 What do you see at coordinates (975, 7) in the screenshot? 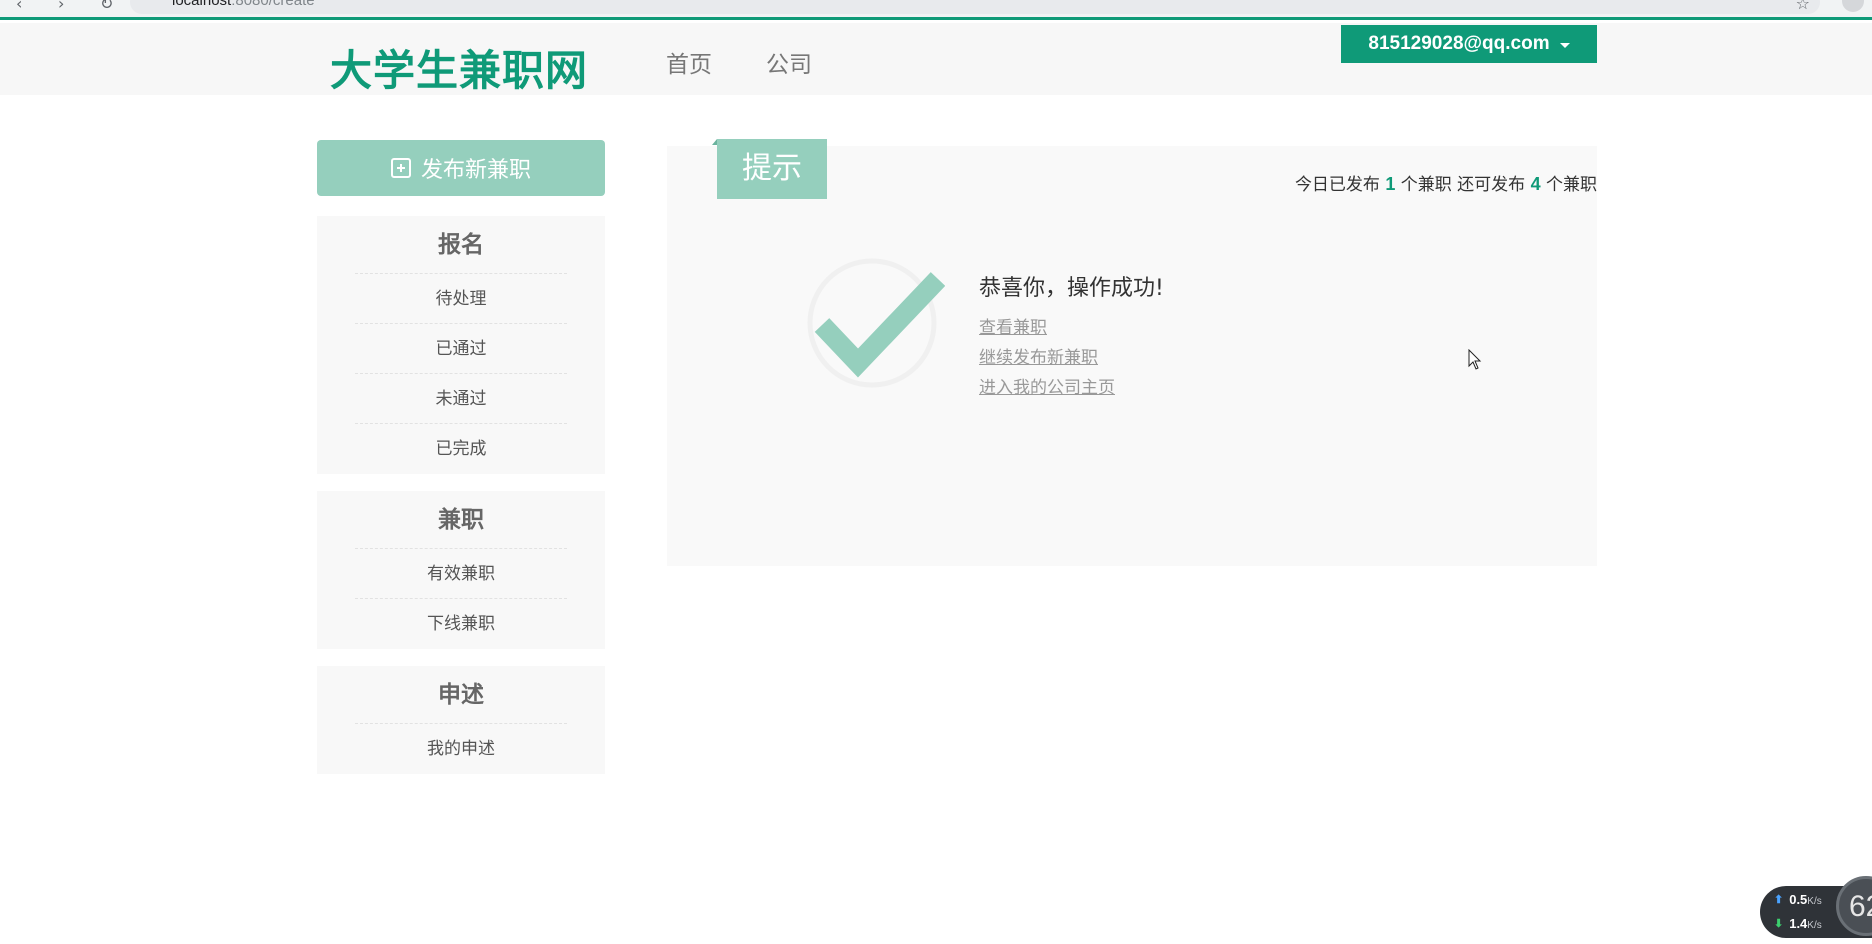
I see `address-bar` at bounding box center [975, 7].